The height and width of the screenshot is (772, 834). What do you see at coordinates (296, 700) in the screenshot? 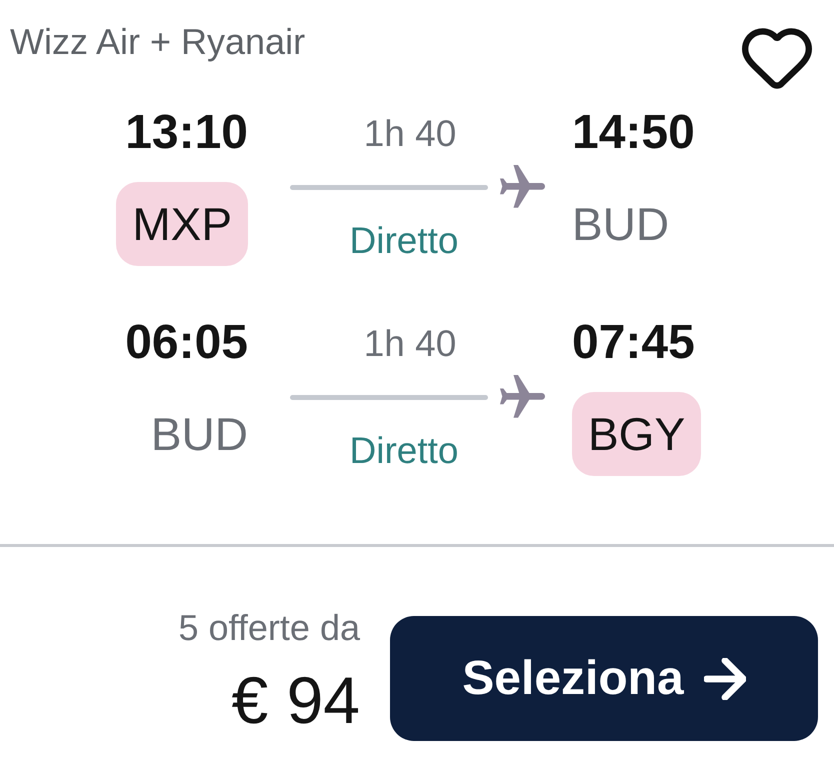
I see `price: € 94` at bounding box center [296, 700].